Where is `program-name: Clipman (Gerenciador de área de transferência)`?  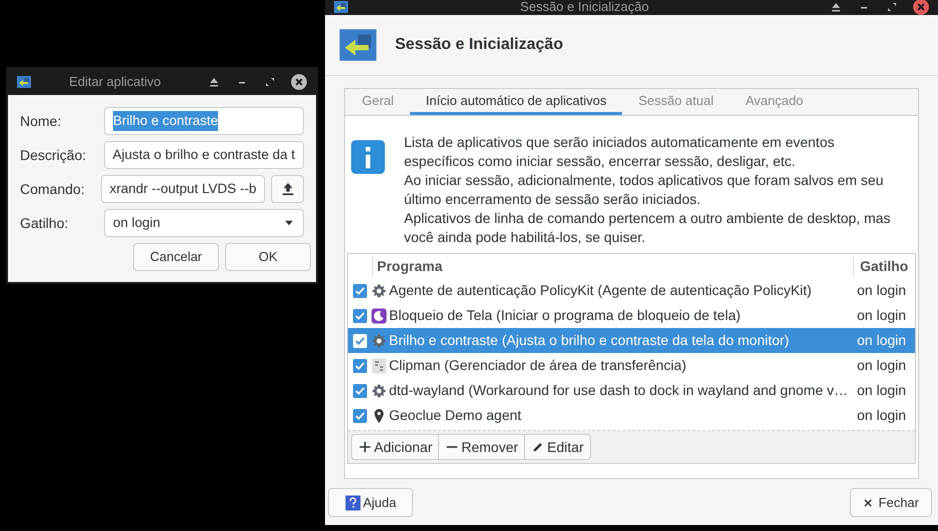 program-name: Clipman (Gerenciador de área de transferência) is located at coordinates (538, 365).